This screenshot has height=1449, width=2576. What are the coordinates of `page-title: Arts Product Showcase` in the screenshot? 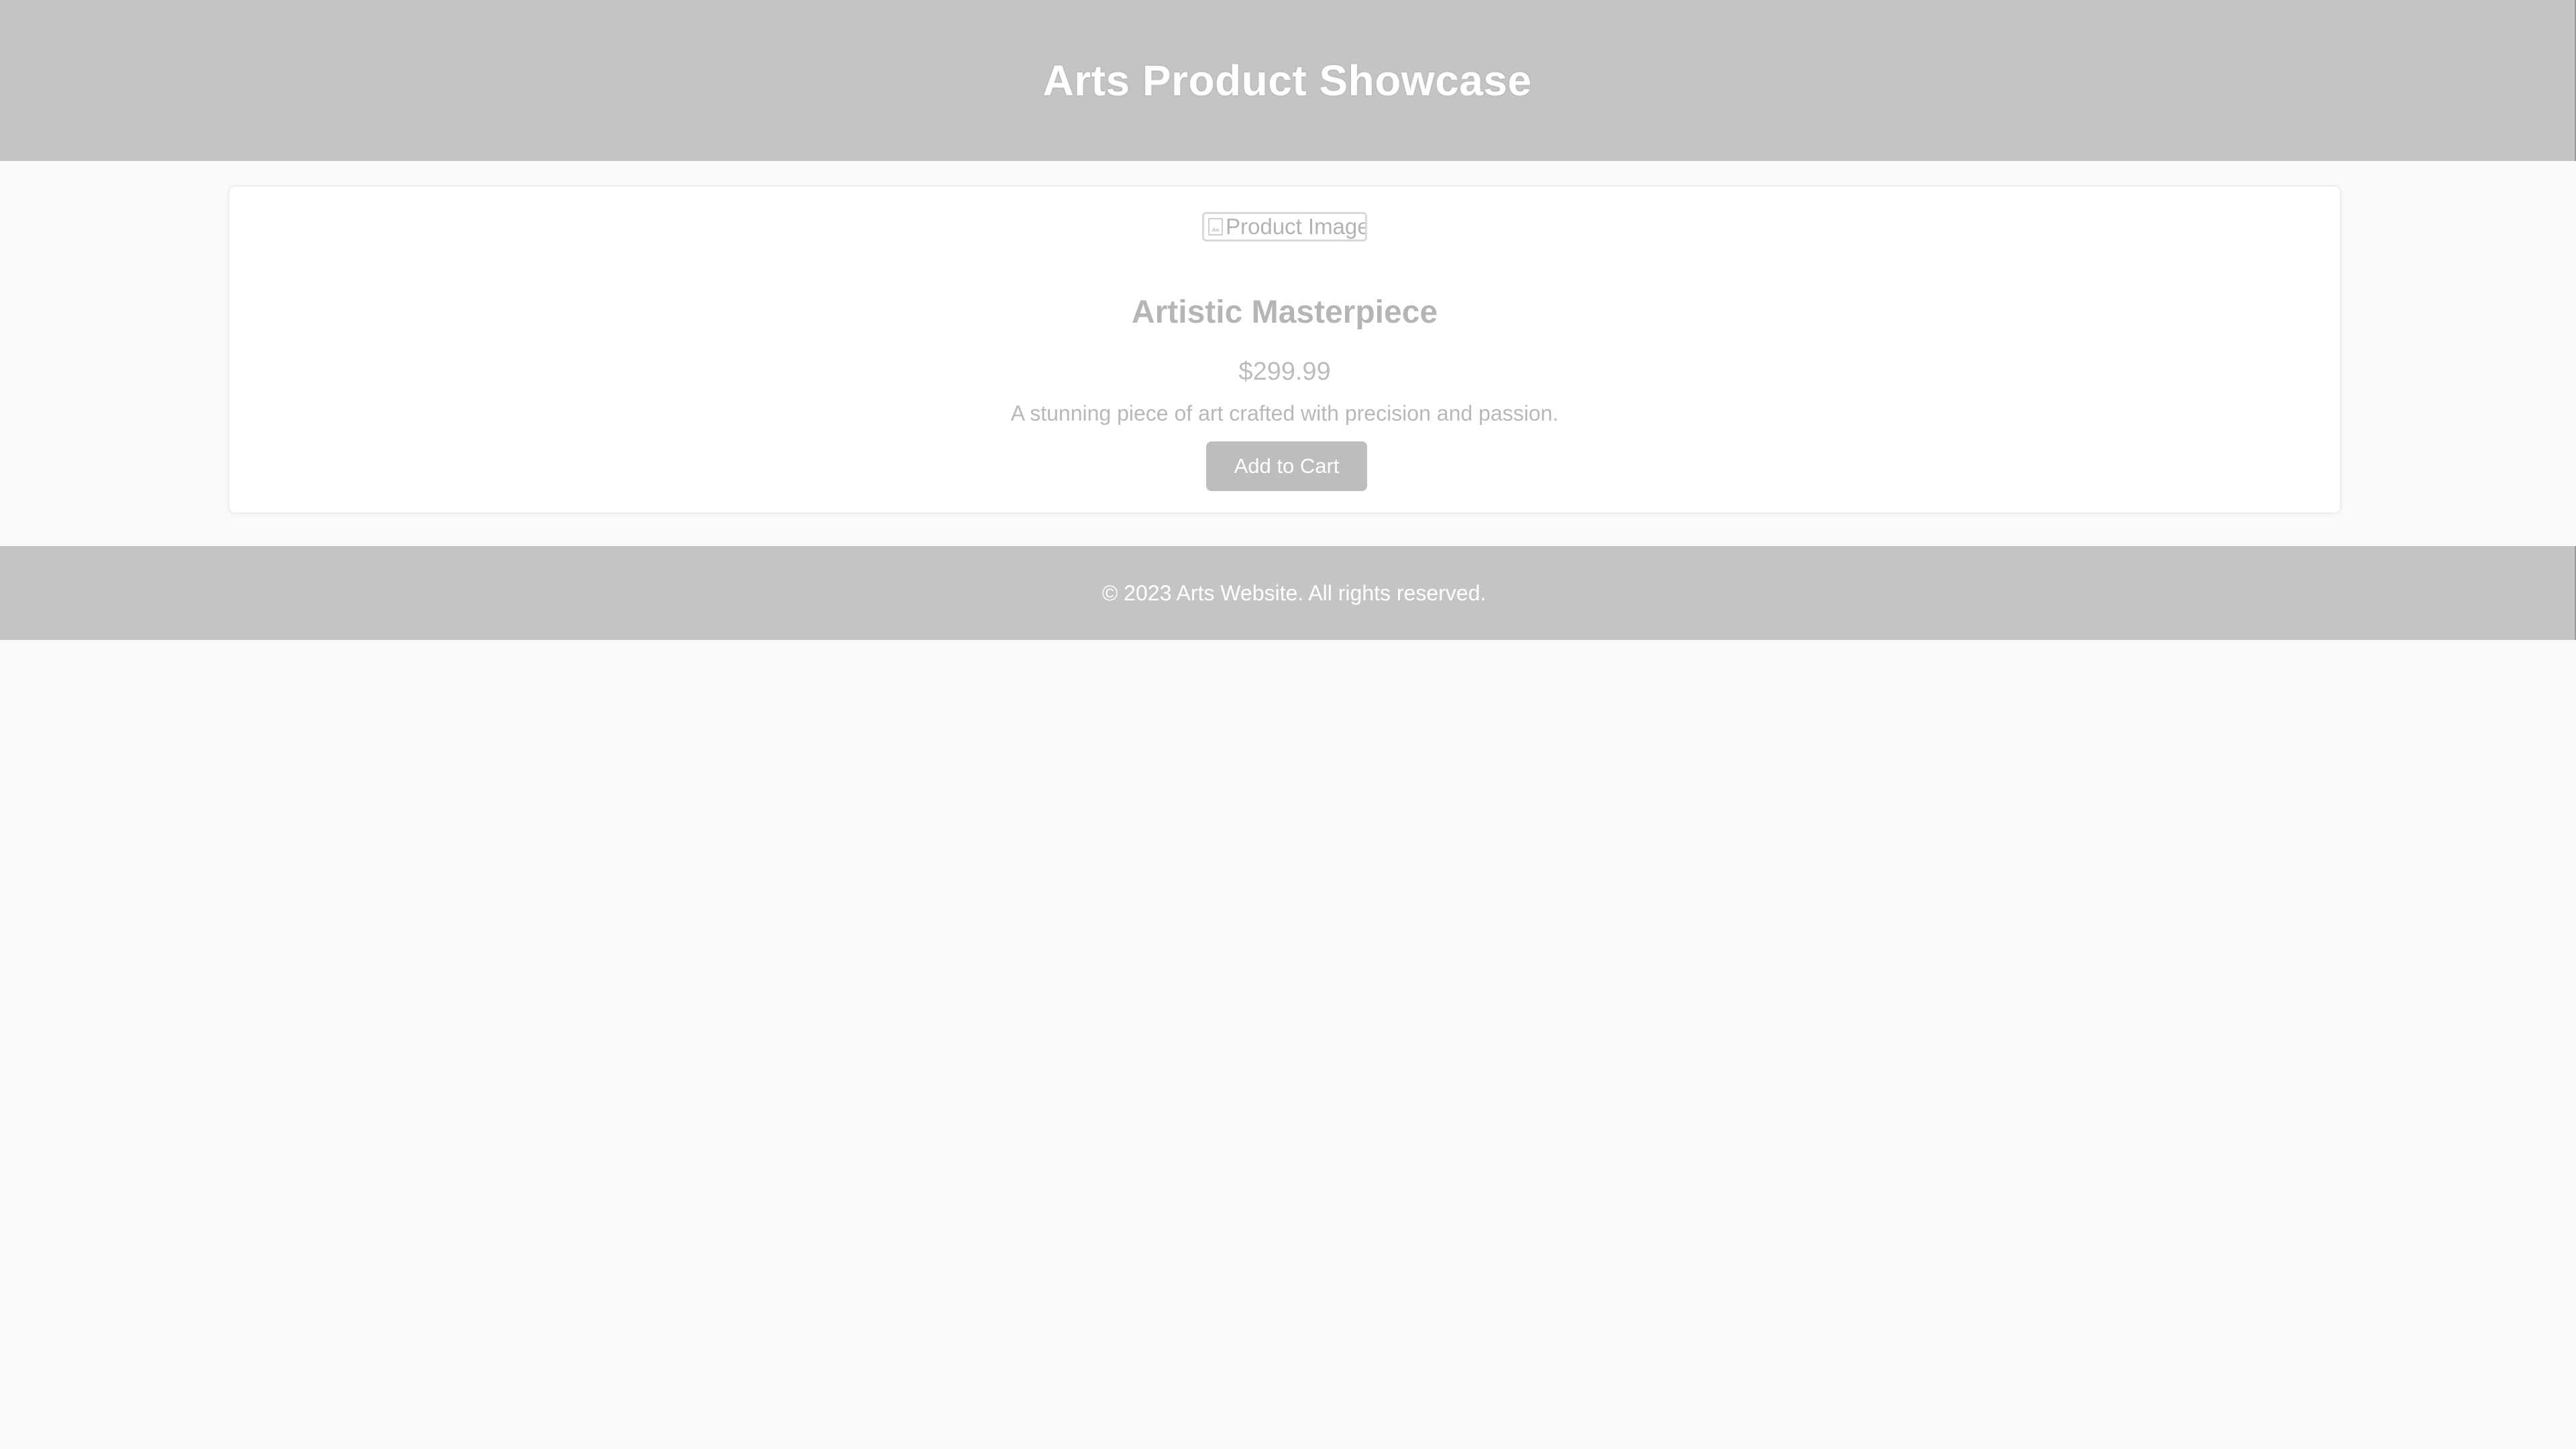 It's located at (1287, 80).